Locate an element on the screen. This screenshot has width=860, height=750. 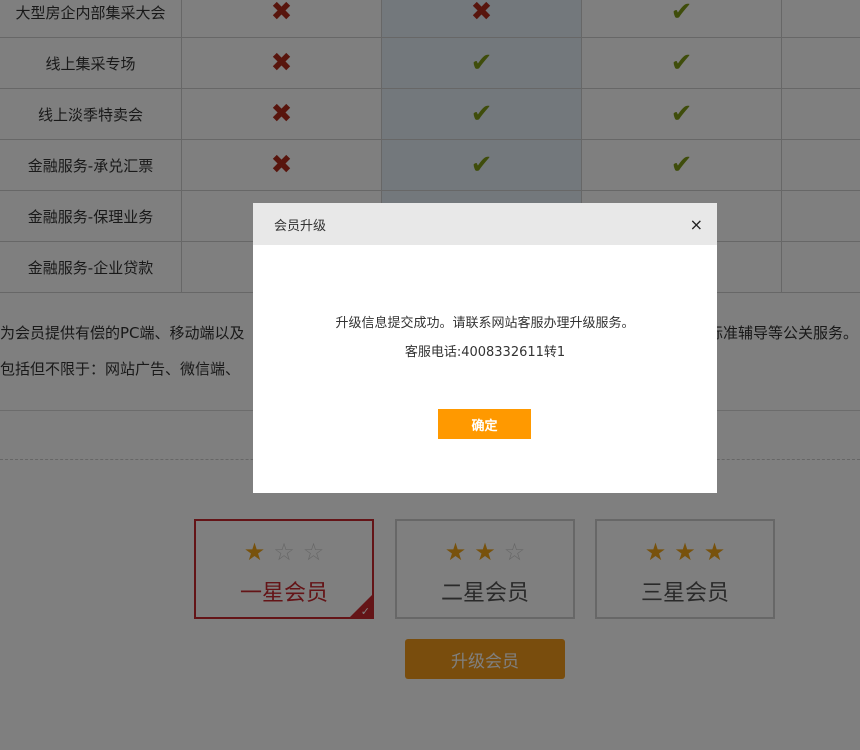
modal-header: 会员升级 × is located at coordinates (485, 224).